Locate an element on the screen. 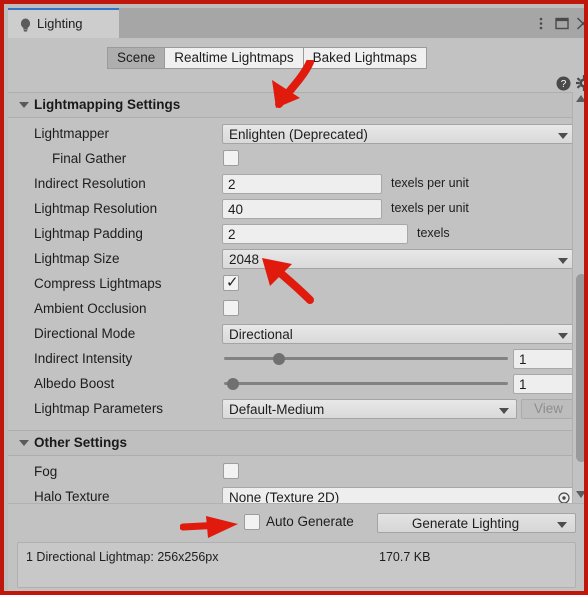  row-lightmap-padding: Lightmap Padding 2 texels is located at coordinates (290, 234).